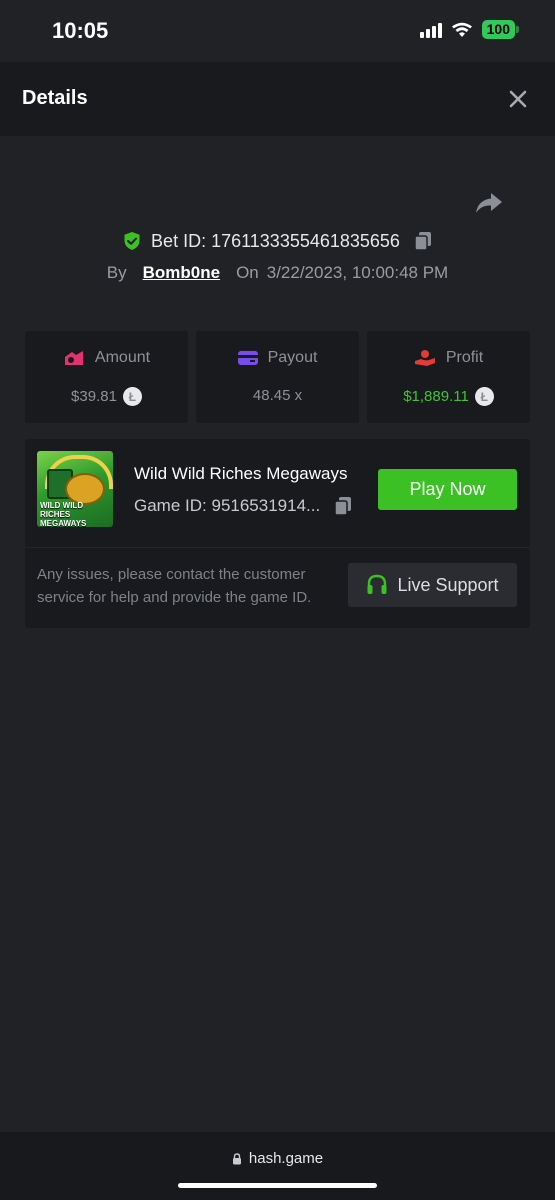 This screenshot has width=555, height=1200. Describe the element at coordinates (179, 240) in the screenshot. I see `bet-id-label: Bet ID:` at that location.